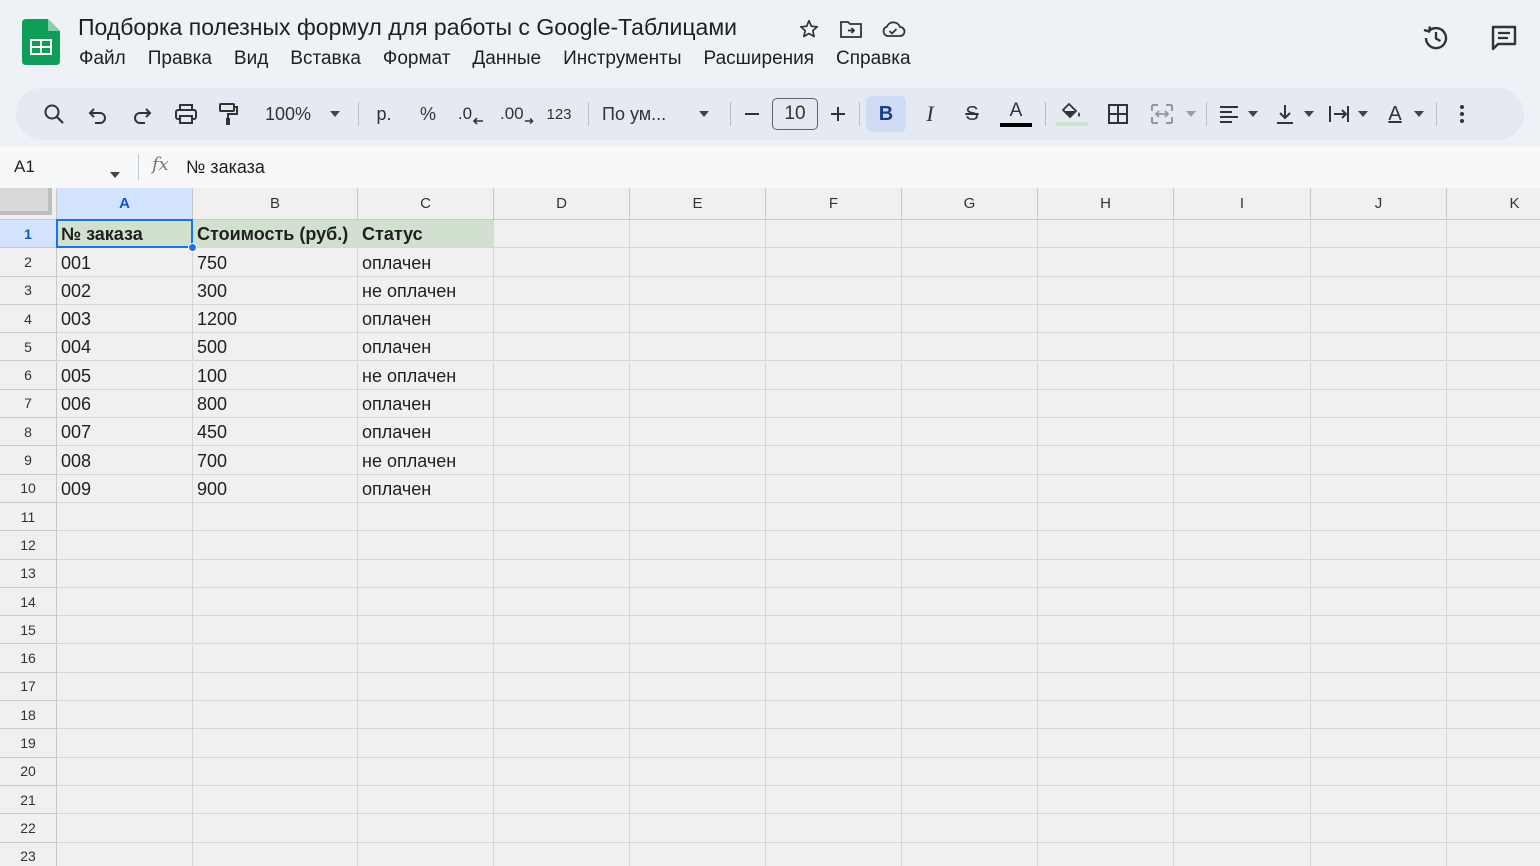 The image size is (1540, 866). I want to click on row-header: 8, so click(28, 432).